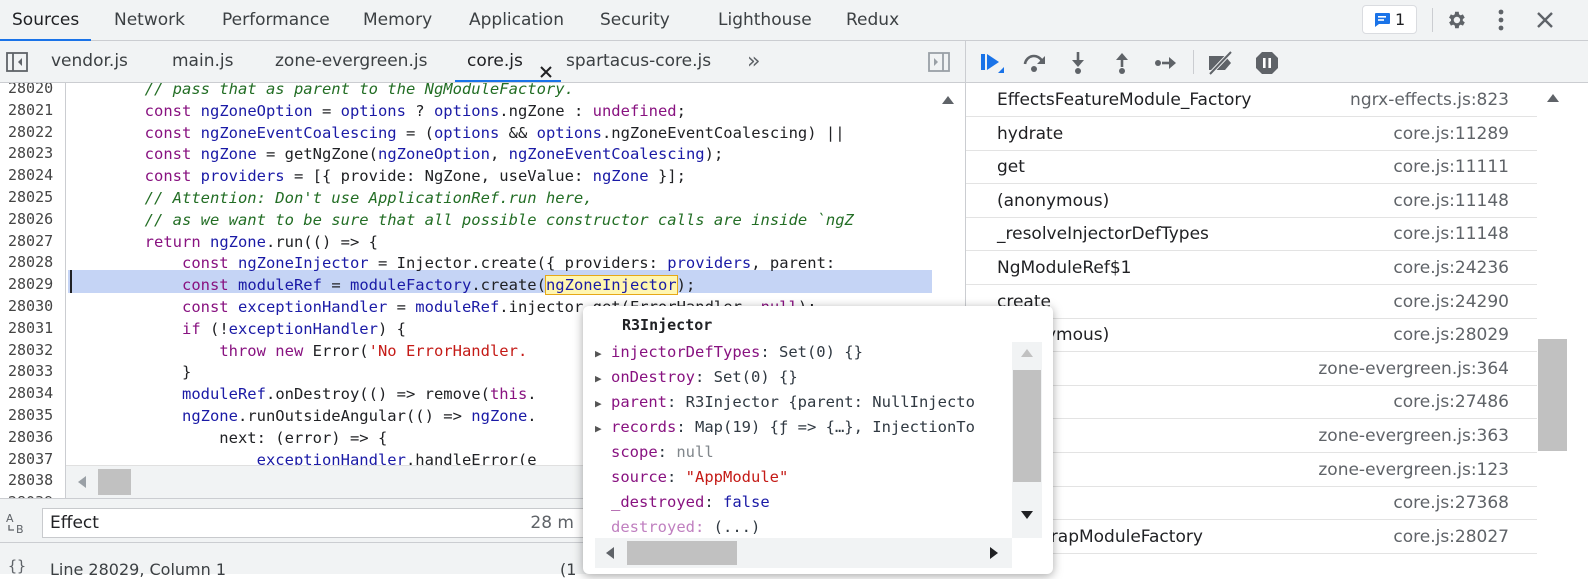 This screenshot has width=1588, height=579. I want to click on toggle-debugger-button, so click(939, 62).